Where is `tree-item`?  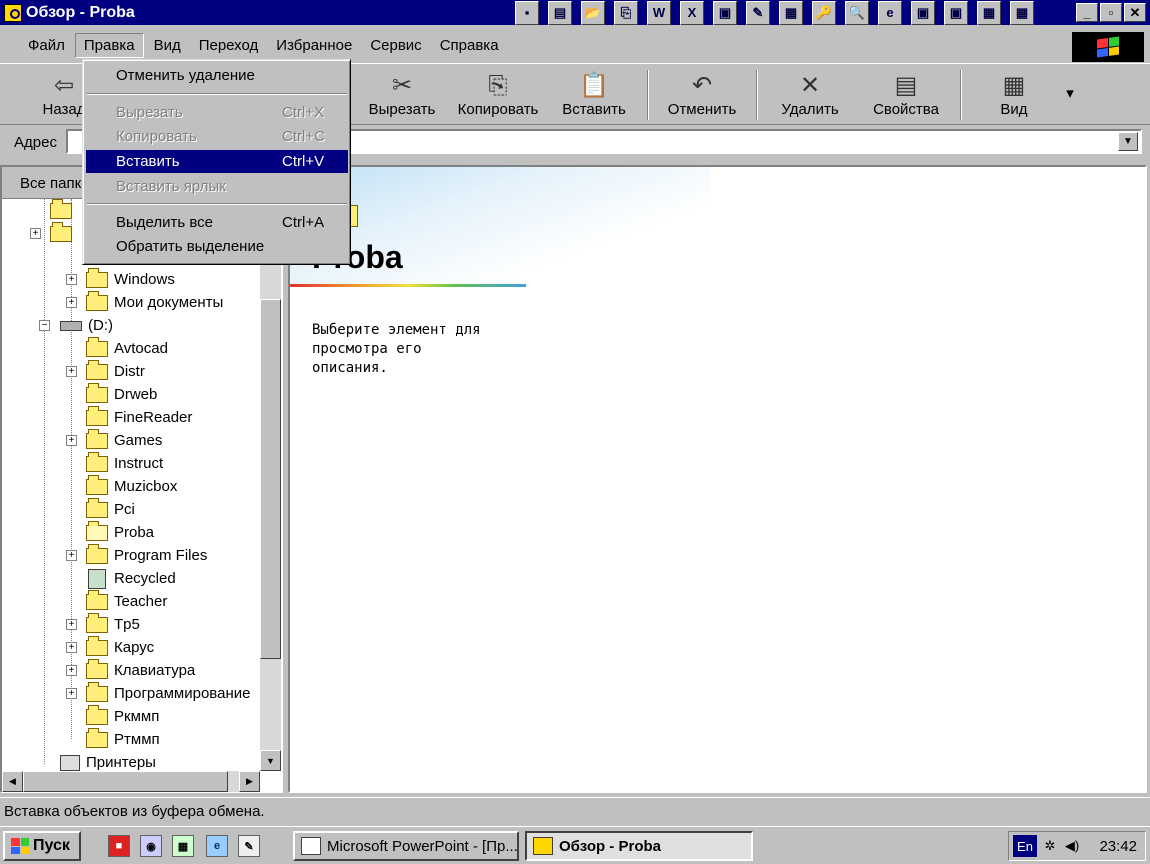
tree-item is located at coordinates (64, 210).